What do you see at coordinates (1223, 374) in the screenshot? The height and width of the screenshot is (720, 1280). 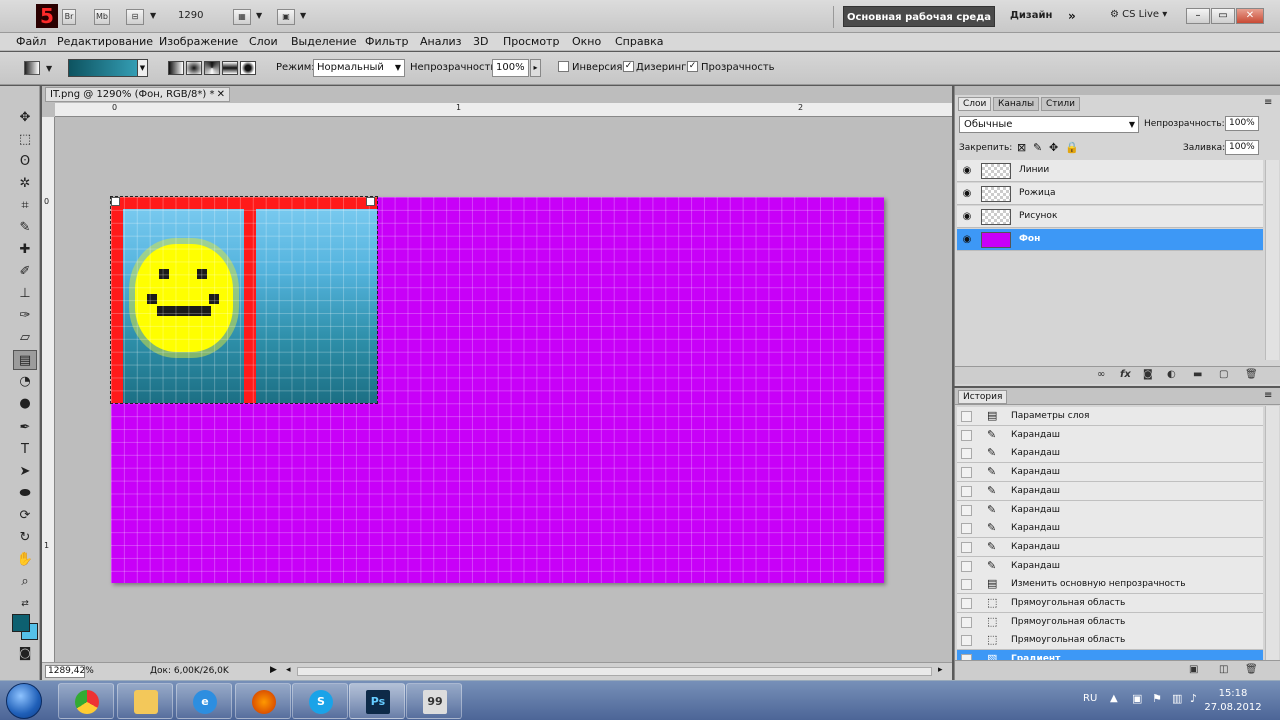 I see `new-layer-icon: ▢` at bounding box center [1223, 374].